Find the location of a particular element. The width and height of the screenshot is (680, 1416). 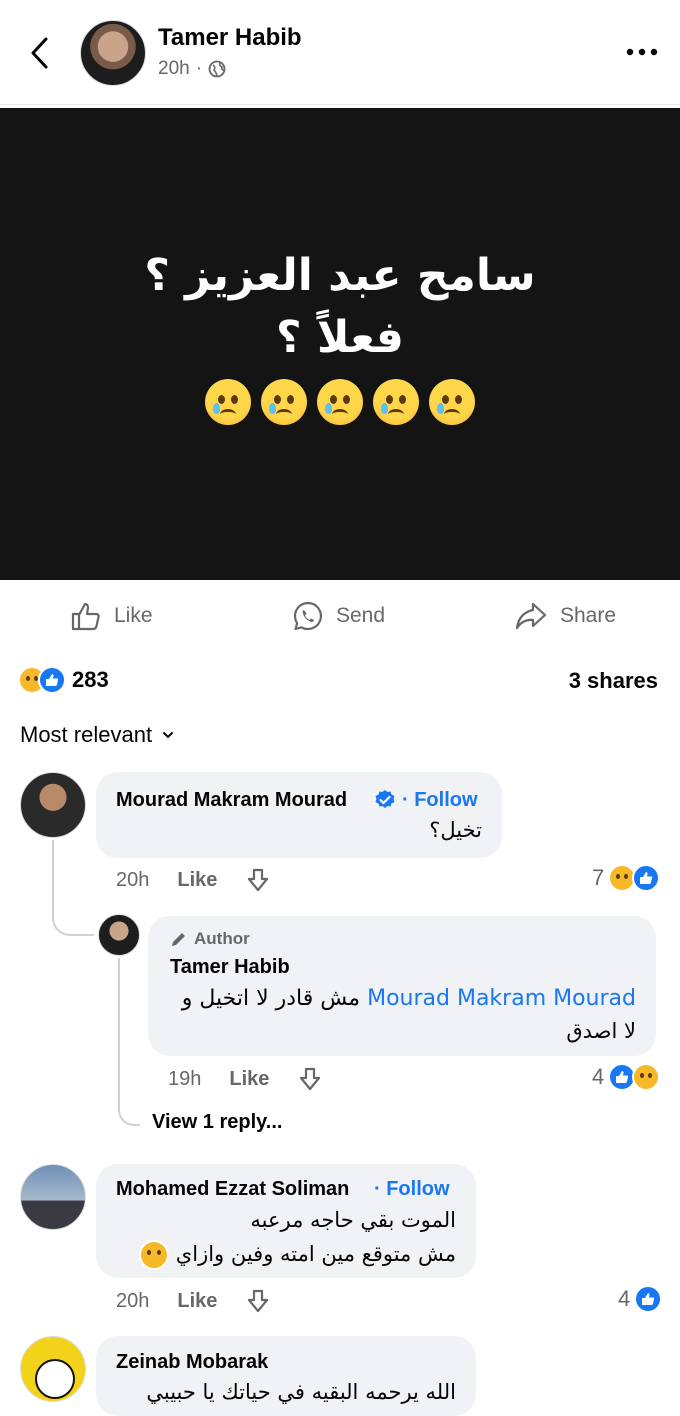

like-label: Like is located at coordinates (133, 615).